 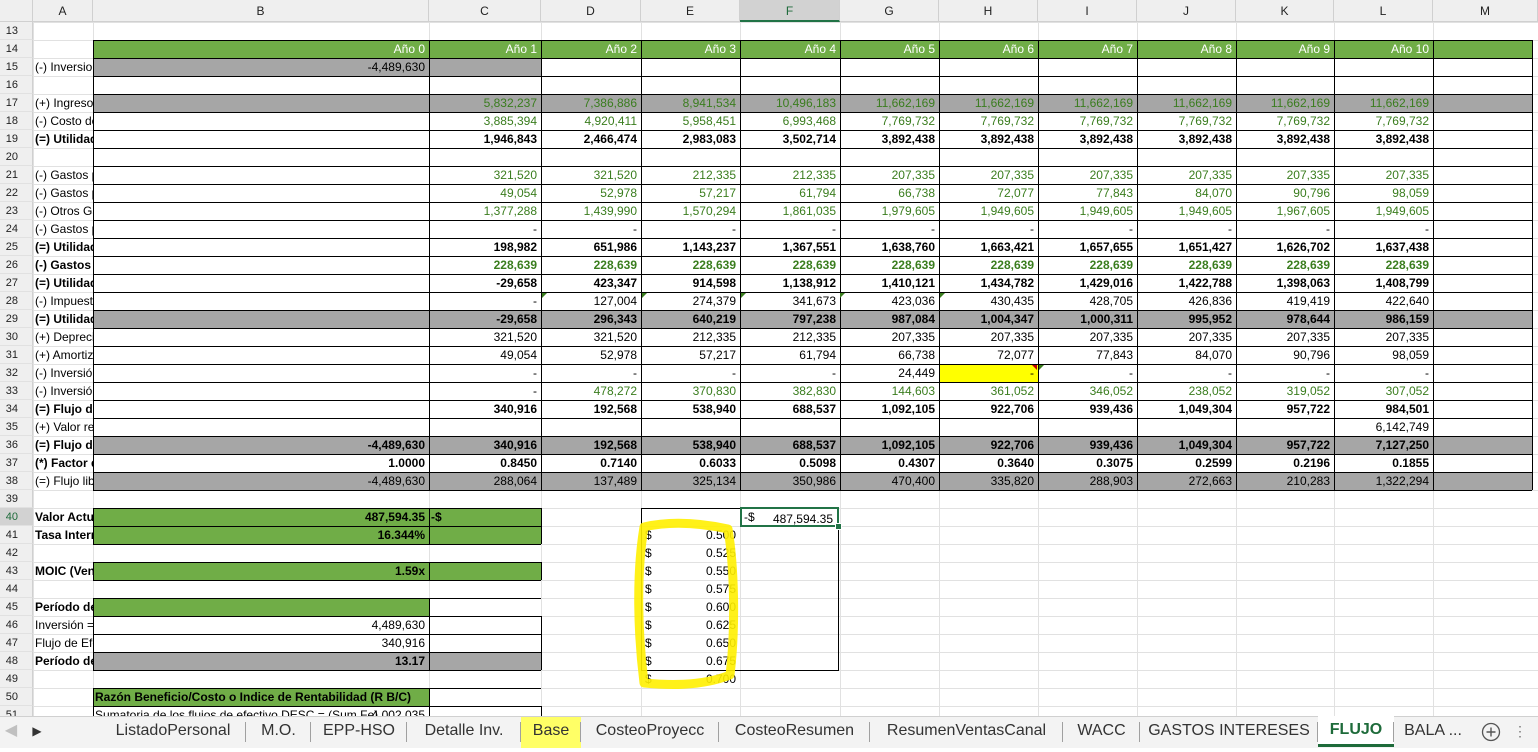 I want to click on value-cell: 538,940, so click(x=690, y=445).